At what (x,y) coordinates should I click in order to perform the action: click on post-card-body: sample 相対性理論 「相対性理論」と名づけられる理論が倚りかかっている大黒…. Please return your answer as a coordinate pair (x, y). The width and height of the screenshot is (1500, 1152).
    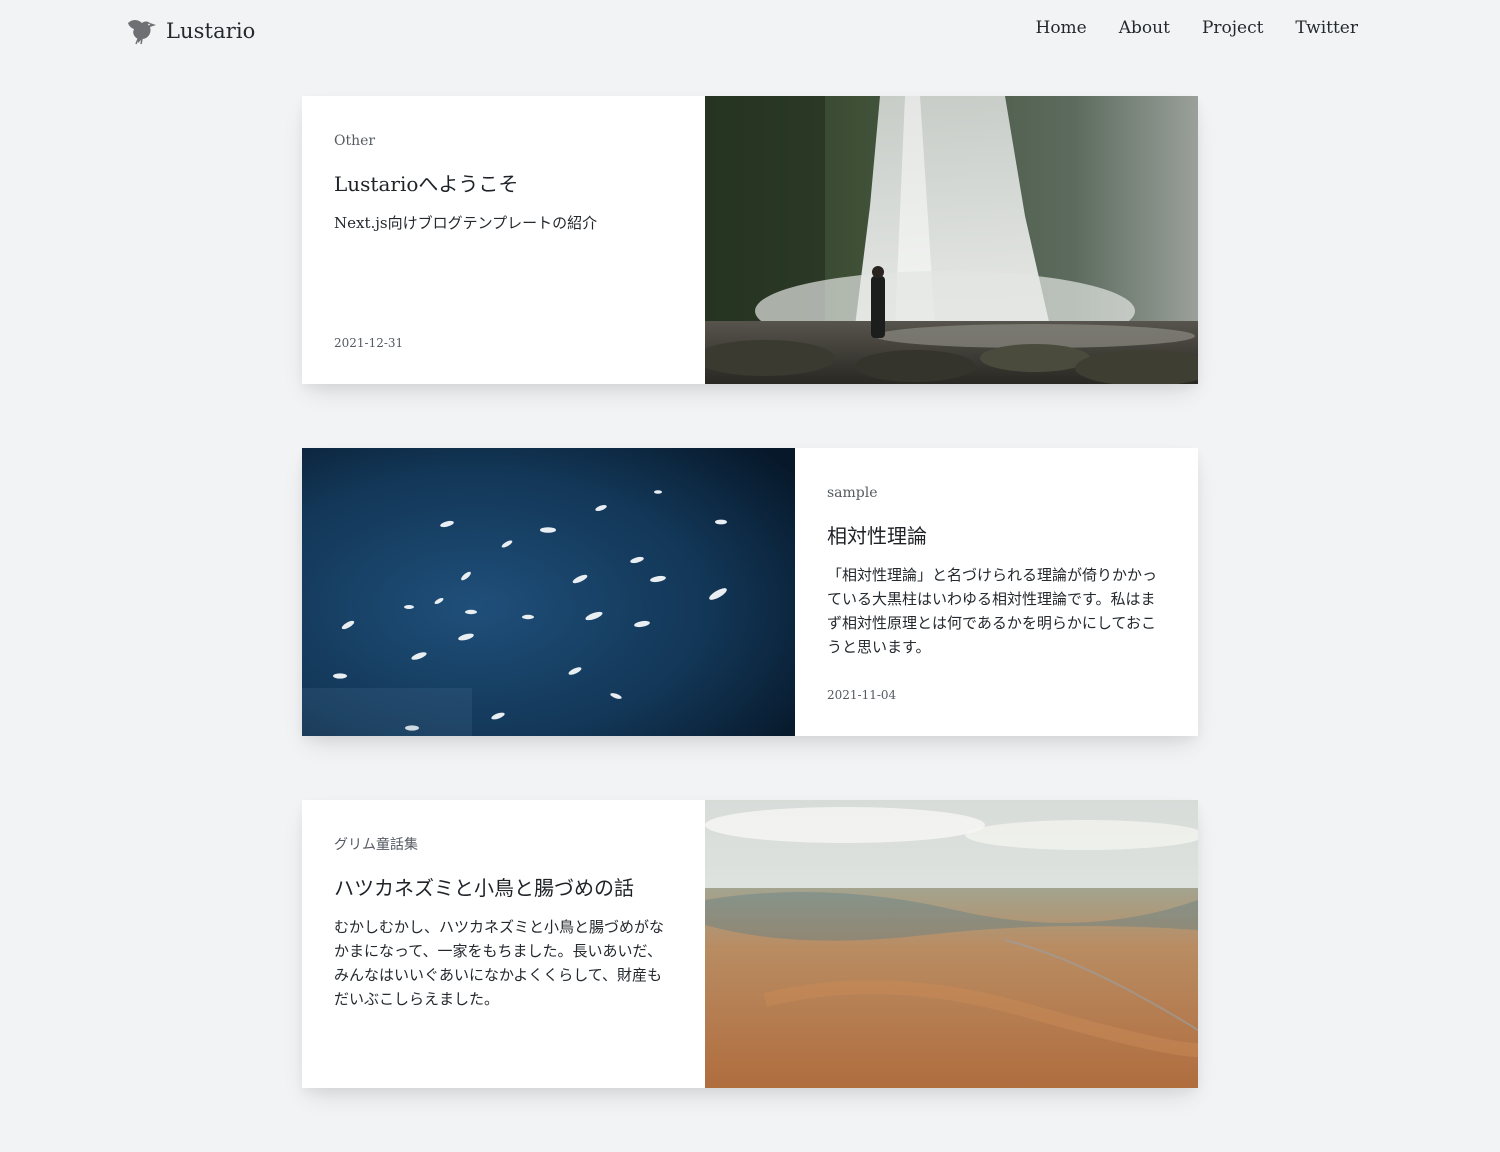
    Looking at the image, I should click on (996, 592).